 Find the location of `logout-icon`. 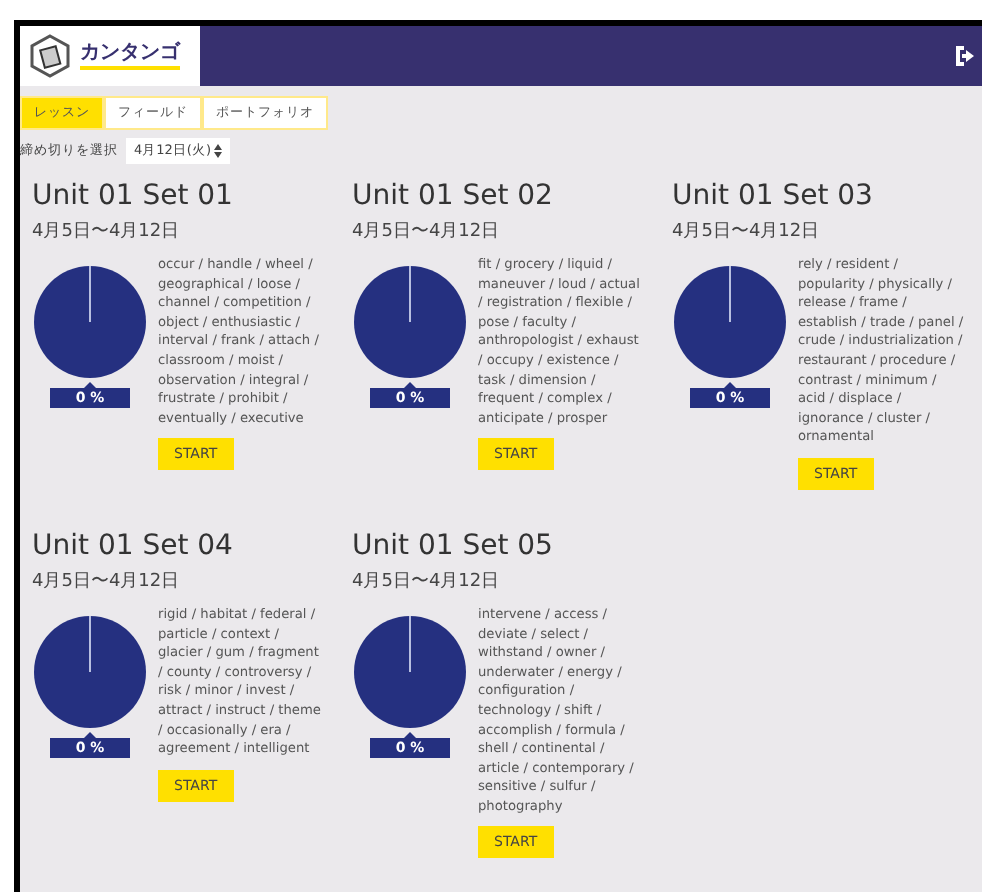

logout-icon is located at coordinates (966, 56).